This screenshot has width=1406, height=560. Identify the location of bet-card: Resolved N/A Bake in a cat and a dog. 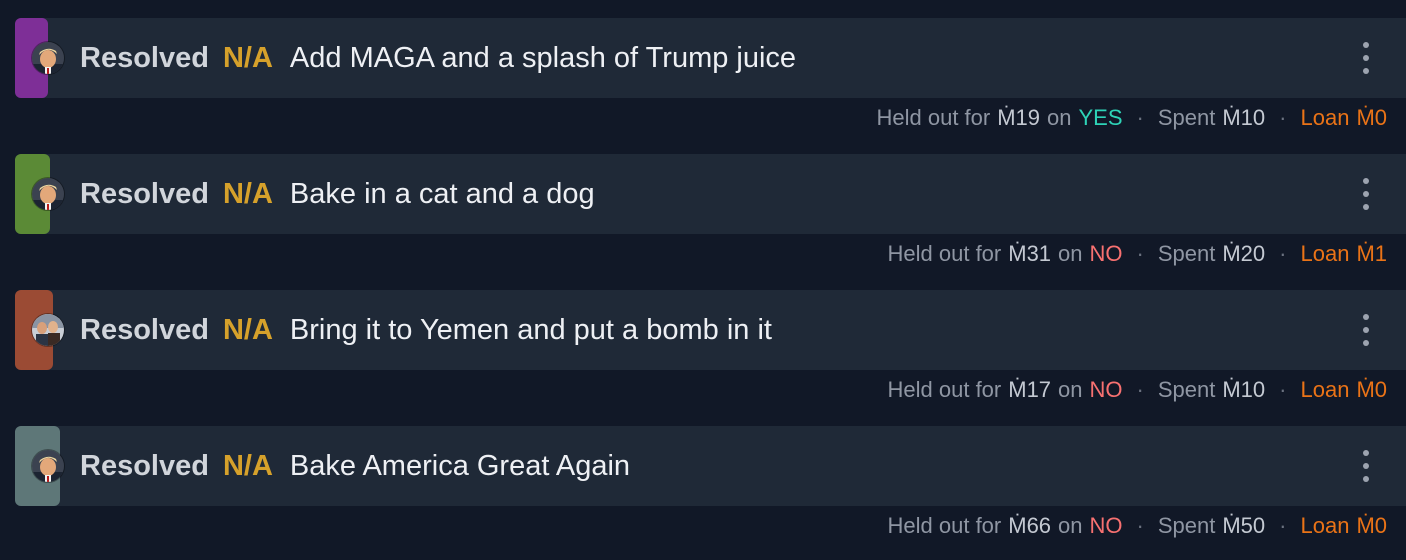
(710, 194).